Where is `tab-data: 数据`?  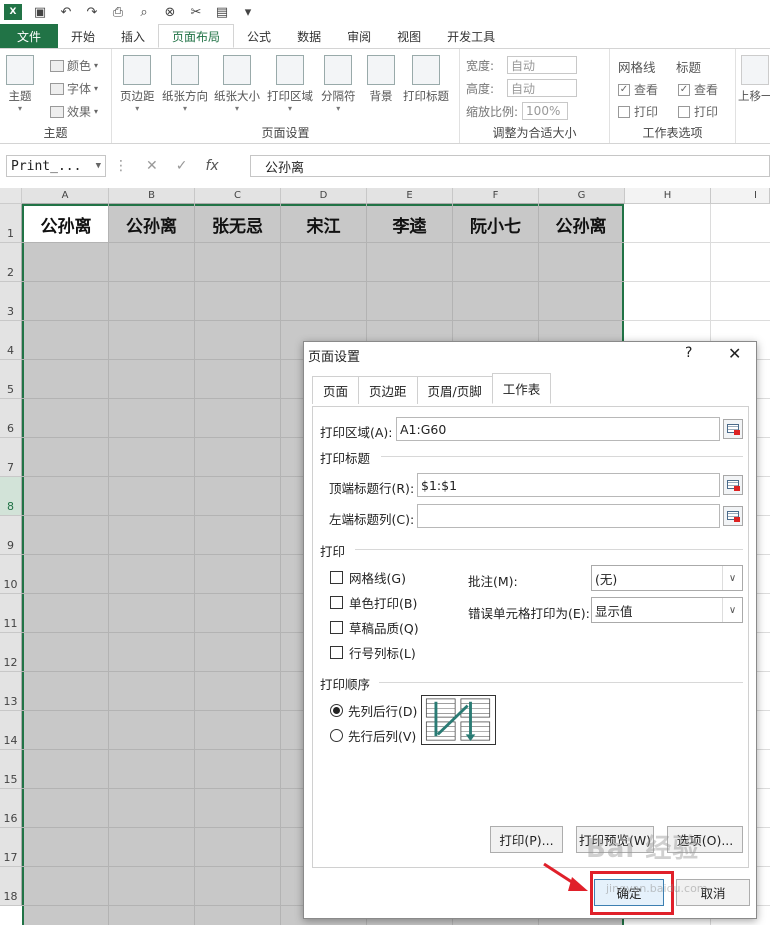
tab-data: 数据 is located at coordinates (309, 36).